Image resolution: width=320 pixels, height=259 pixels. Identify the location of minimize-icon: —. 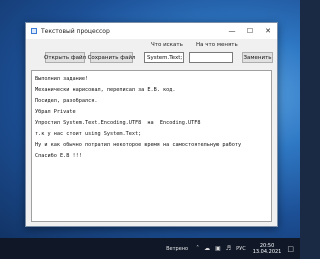
(232, 31).